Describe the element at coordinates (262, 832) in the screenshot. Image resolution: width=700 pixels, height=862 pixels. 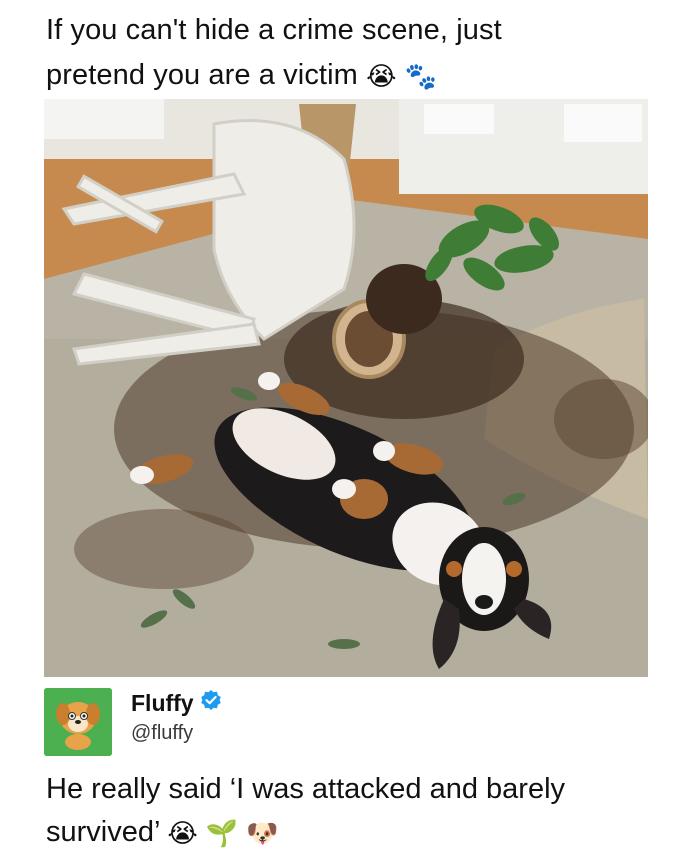
I see `dog-face-icon: 🐶` at that location.